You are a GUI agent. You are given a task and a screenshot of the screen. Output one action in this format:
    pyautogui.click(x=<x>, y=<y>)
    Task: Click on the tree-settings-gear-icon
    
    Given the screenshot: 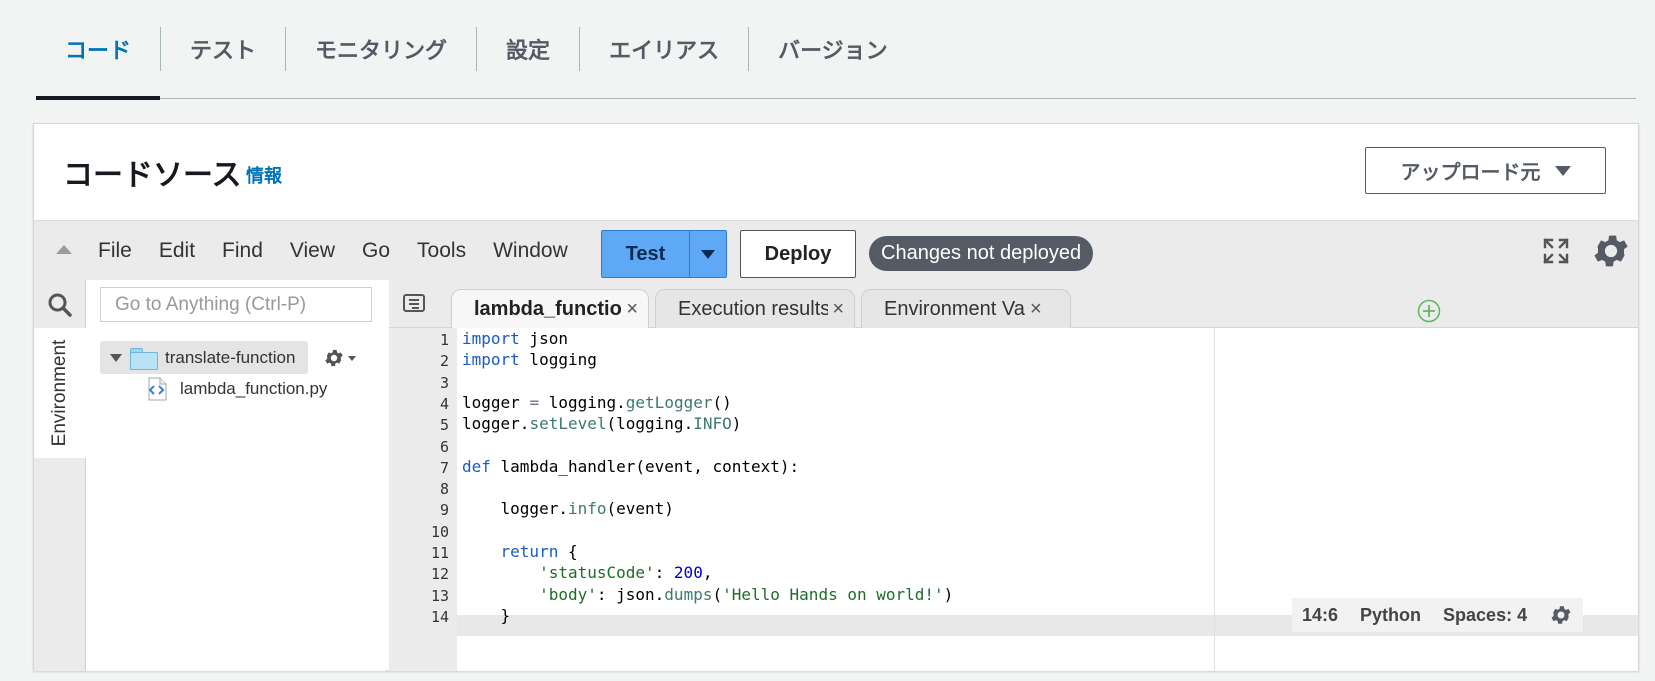 What is the action you would take?
    pyautogui.click(x=334, y=358)
    